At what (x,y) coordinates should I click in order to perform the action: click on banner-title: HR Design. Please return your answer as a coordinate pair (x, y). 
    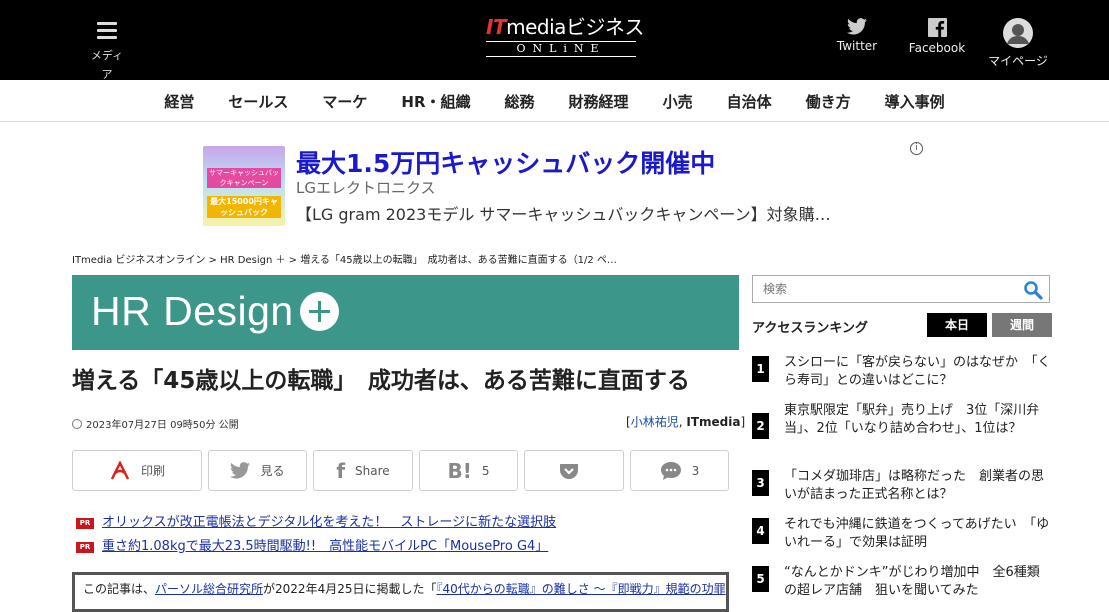
    Looking at the image, I should click on (192, 311).